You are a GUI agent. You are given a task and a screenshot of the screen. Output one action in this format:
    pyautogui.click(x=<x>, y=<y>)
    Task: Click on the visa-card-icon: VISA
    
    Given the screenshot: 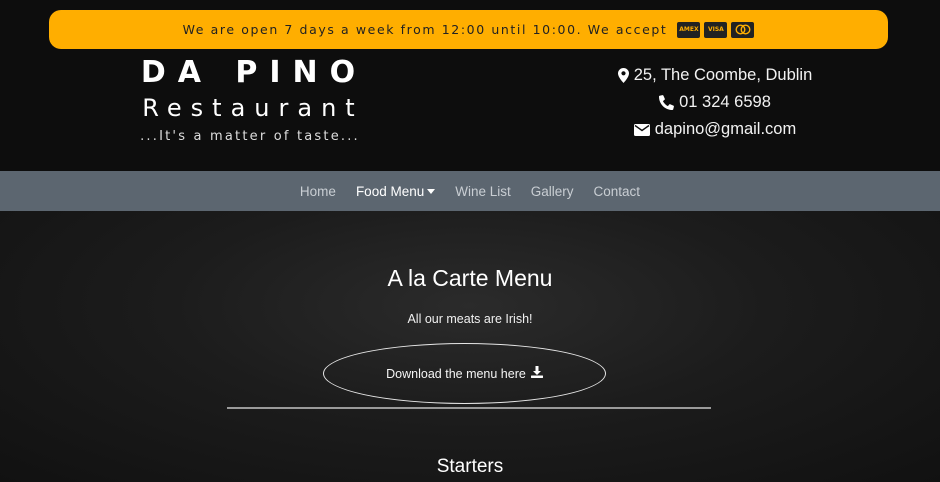 What is the action you would take?
    pyautogui.click(x=716, y=29)
    